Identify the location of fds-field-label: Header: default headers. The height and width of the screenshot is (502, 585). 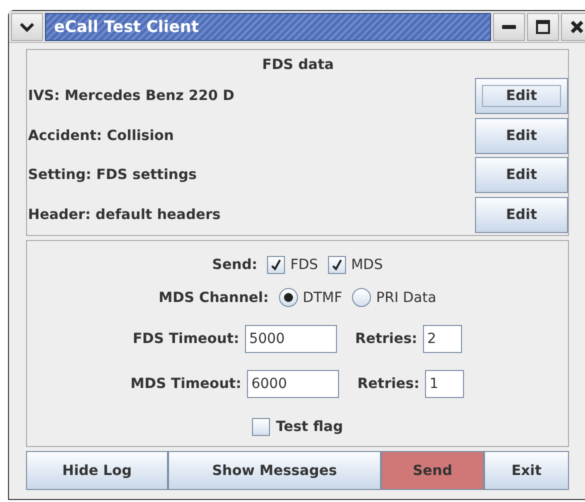
(124, 215).